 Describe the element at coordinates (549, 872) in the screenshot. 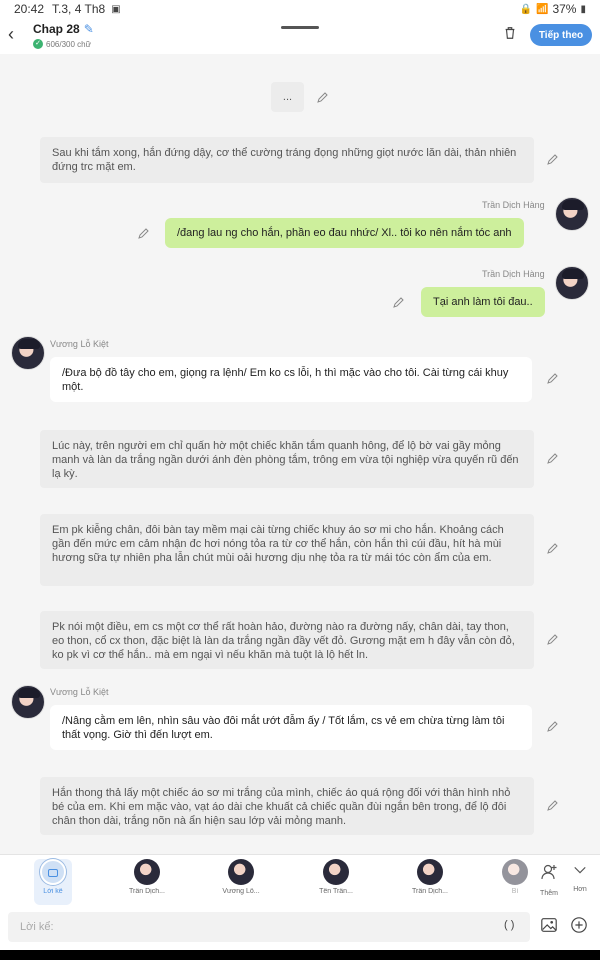

I see `add-person-icon` at that location.